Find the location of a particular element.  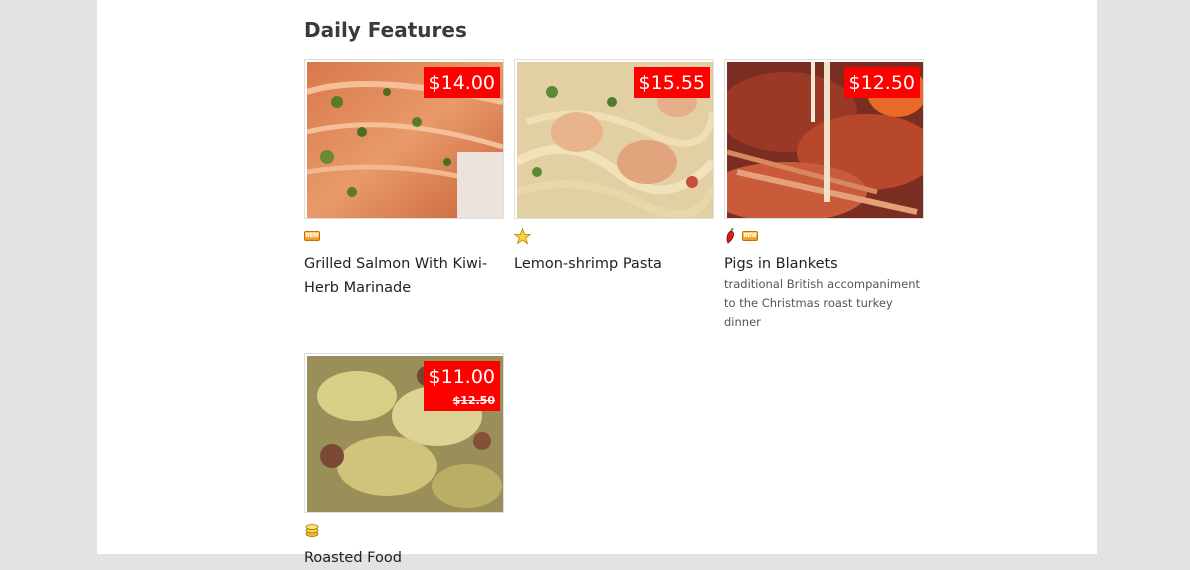

menu-item-name: Lemon-shrimp Pasta is located at coordinates (614, 264).